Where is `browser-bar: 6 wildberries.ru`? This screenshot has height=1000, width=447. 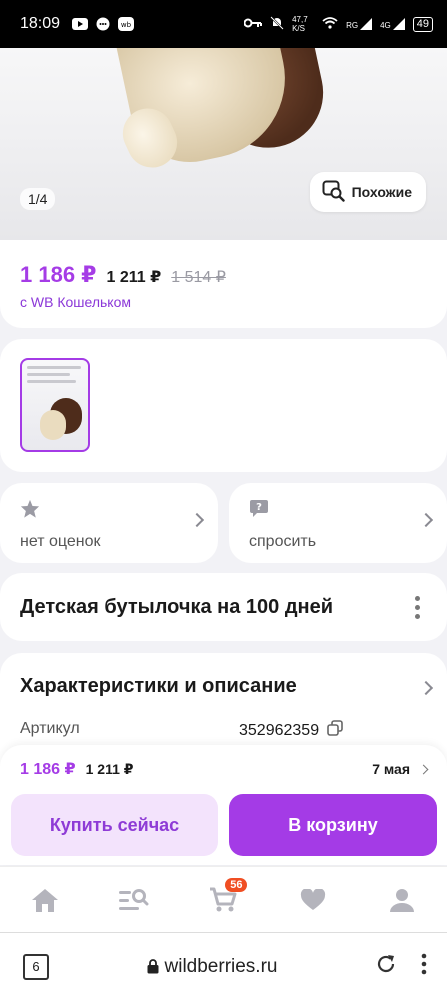 browser-bar: 6 wildberries.ru is located at coordinates (223, 966).